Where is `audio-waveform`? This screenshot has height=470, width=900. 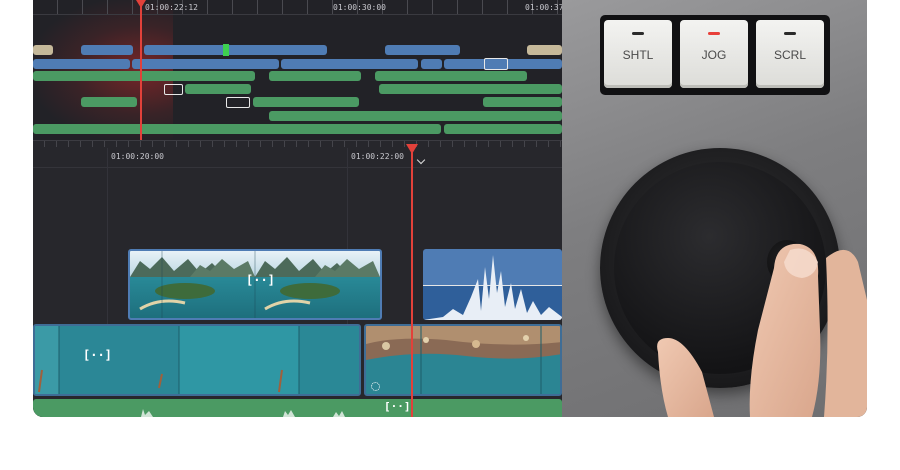
audio-waveform is located at coordinates (243, 413).